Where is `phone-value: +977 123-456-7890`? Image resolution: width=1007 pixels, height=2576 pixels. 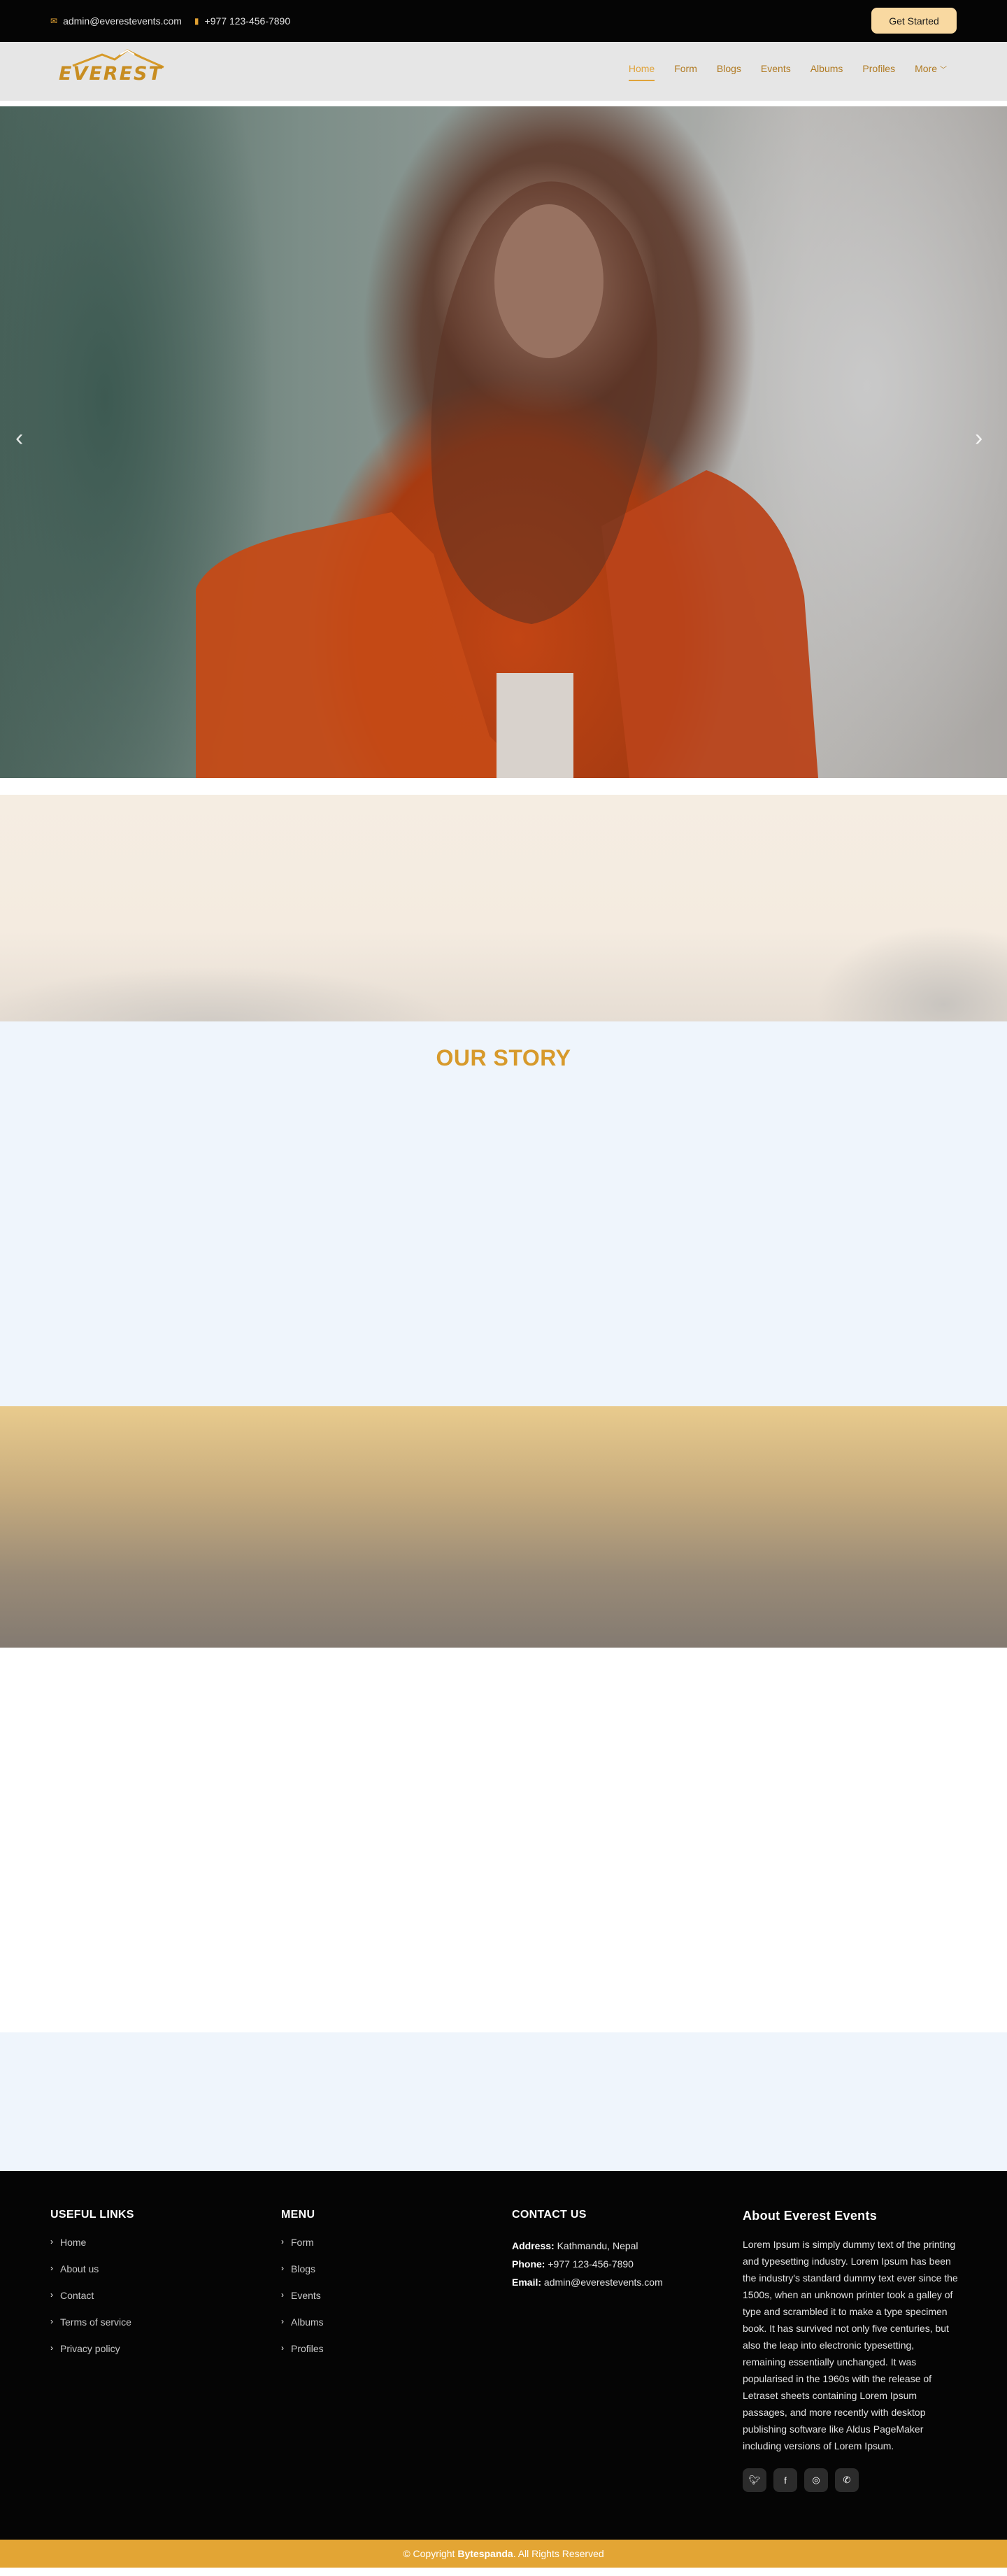 phone-value: +977 123-456-7890 is located at coordinates (591, 2264).